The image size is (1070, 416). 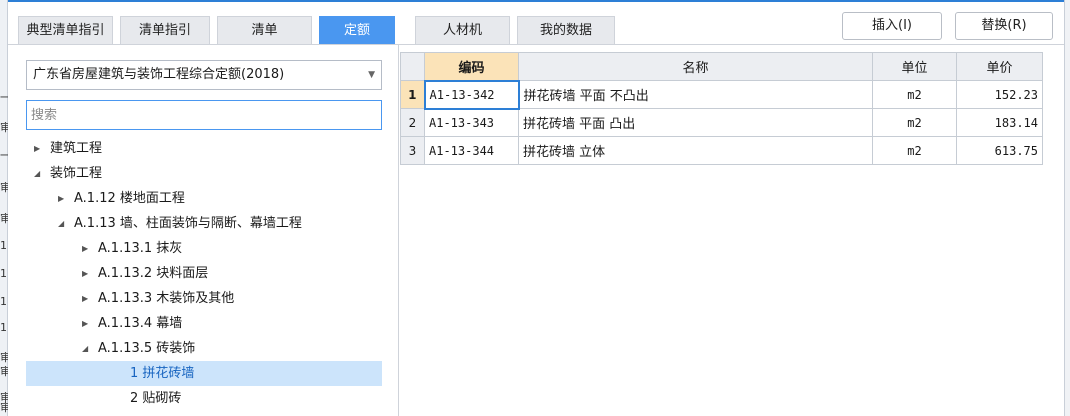 I want to click on tree-node: ◢ A.1.13 墙、柱面装饰与隔断、幕墙工程, so click(x=204, y=223).